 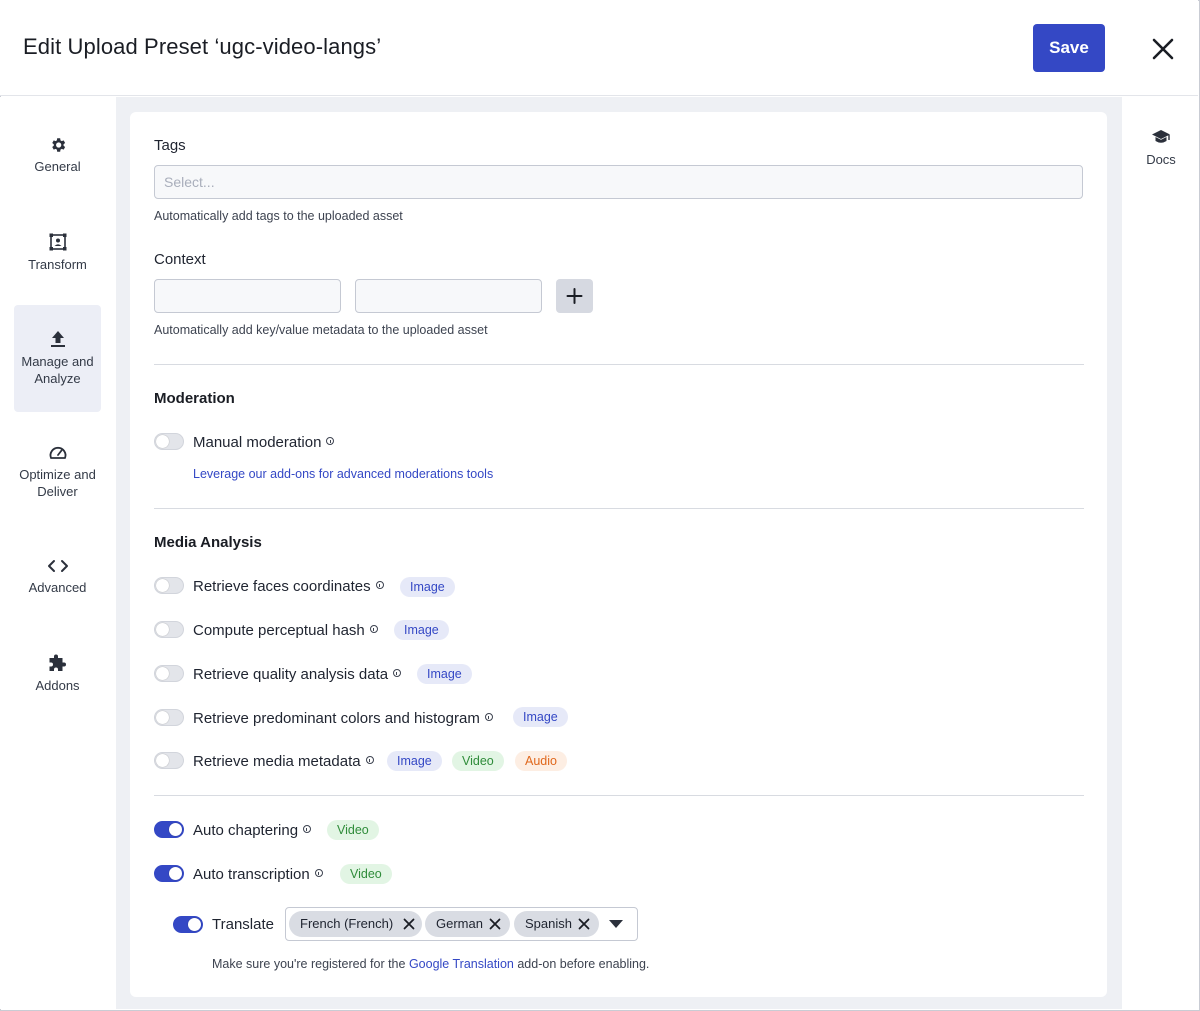 What do you see at coordinates (194, 398) in the screenshot?
I see `moderation-title: Moderation` at bounding box center [194, 398].